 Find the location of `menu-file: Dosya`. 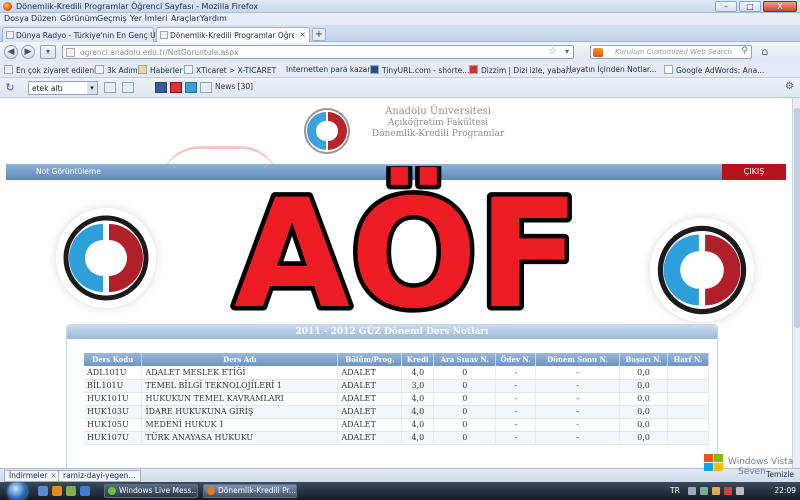

menu-file: Dosya is located at coordinates (16, 18).